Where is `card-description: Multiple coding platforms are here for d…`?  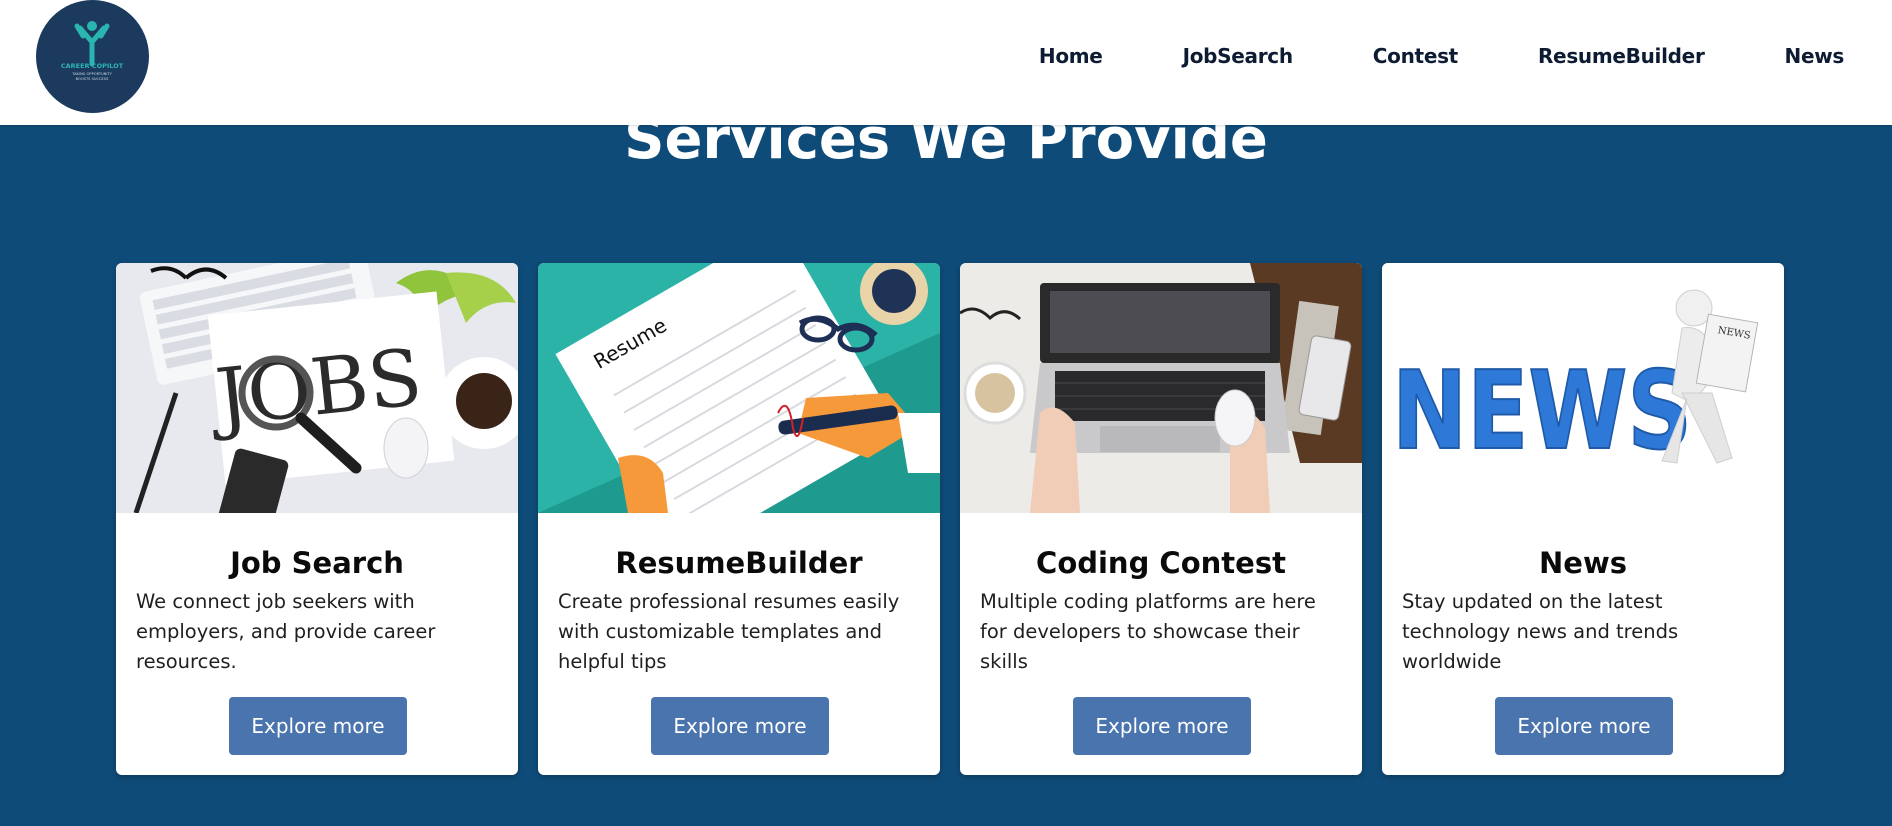
card-description: Multiple coding platforms are here for d… is located at coordinates (1148, 631).